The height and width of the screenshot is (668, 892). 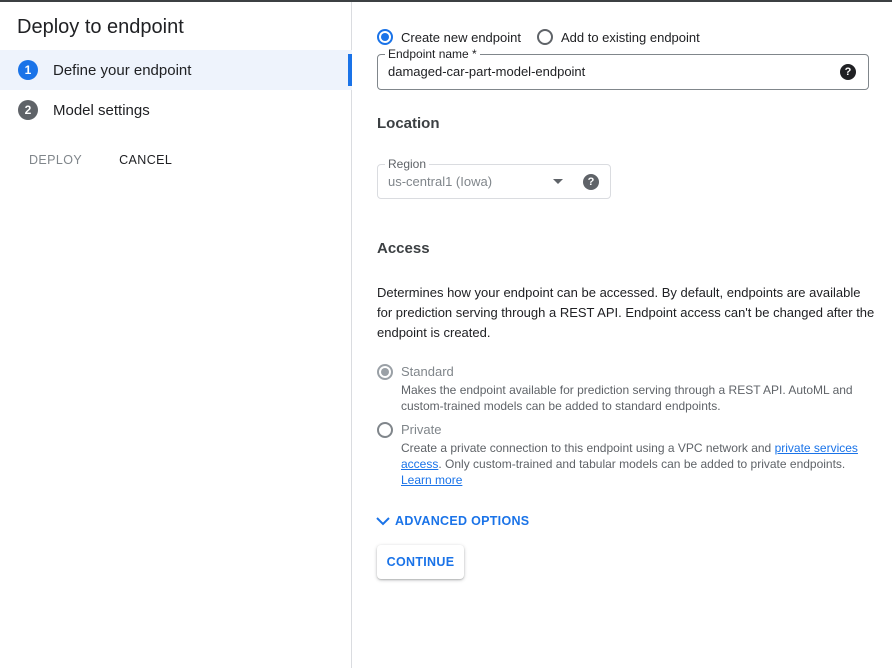 What do you see at coordinates (122, 70) in the screenshot?
I see `step-label: Define your endpoint` at bounding box center [122, 70].